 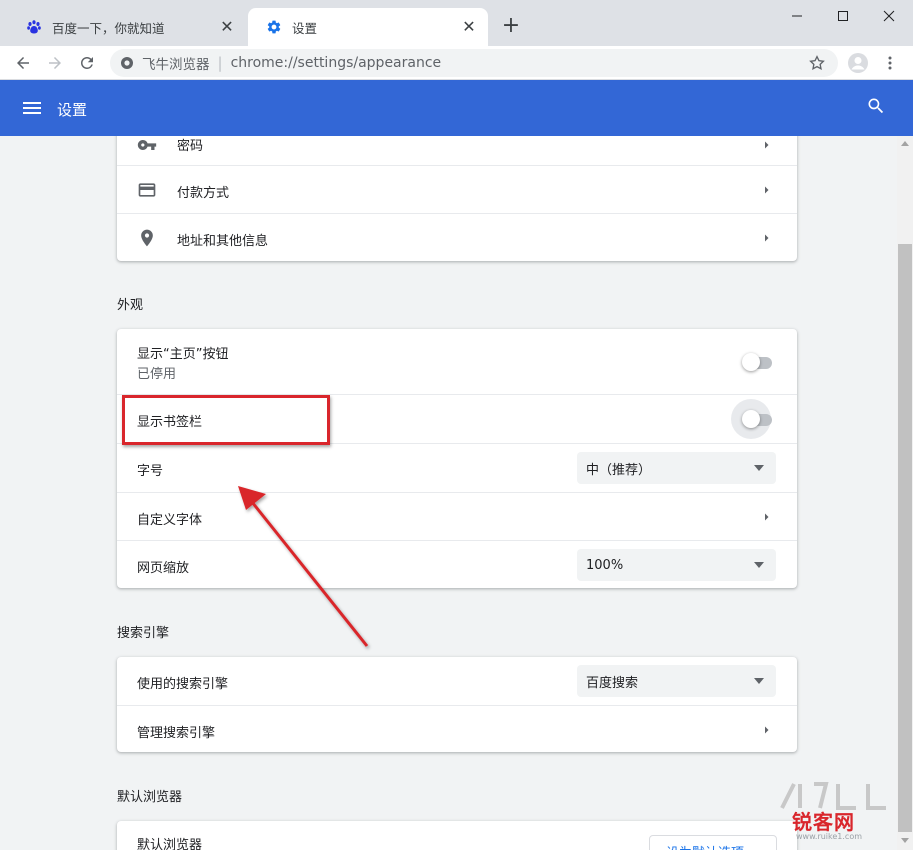 I want to click on default-browser-card: 默认浏览器 设为默认选项, so click(x=457, y=835).